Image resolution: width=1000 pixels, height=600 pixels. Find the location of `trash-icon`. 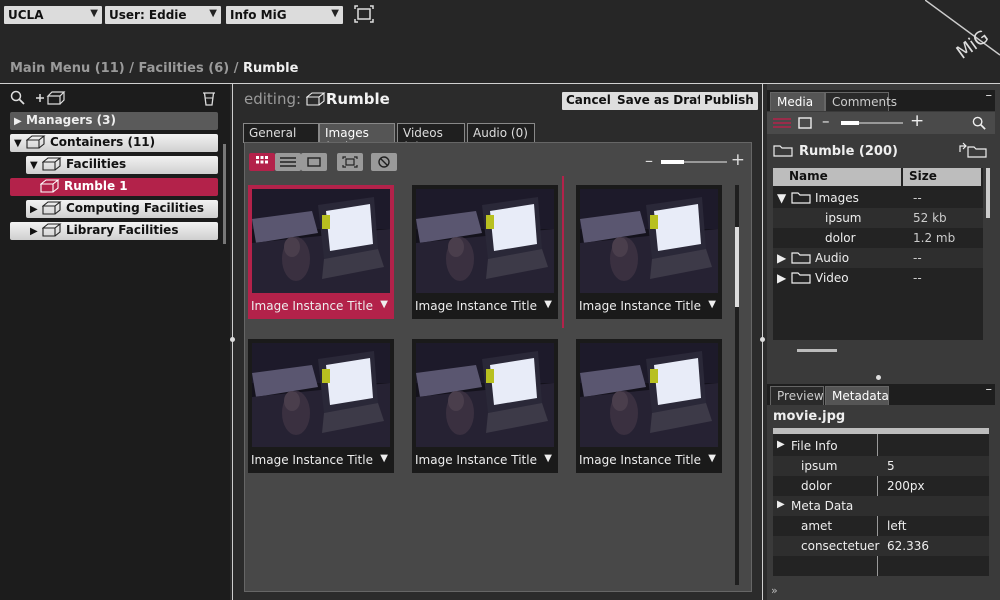

trash-icon is located at coordinates (209, 98).